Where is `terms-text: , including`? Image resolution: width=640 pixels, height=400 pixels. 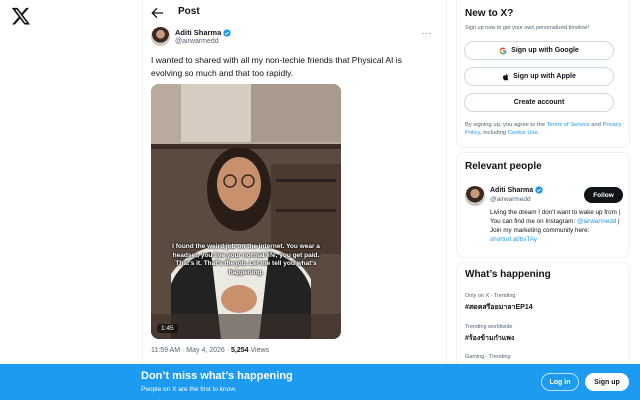
terms-text: , including is located at coordinates (494, 133).